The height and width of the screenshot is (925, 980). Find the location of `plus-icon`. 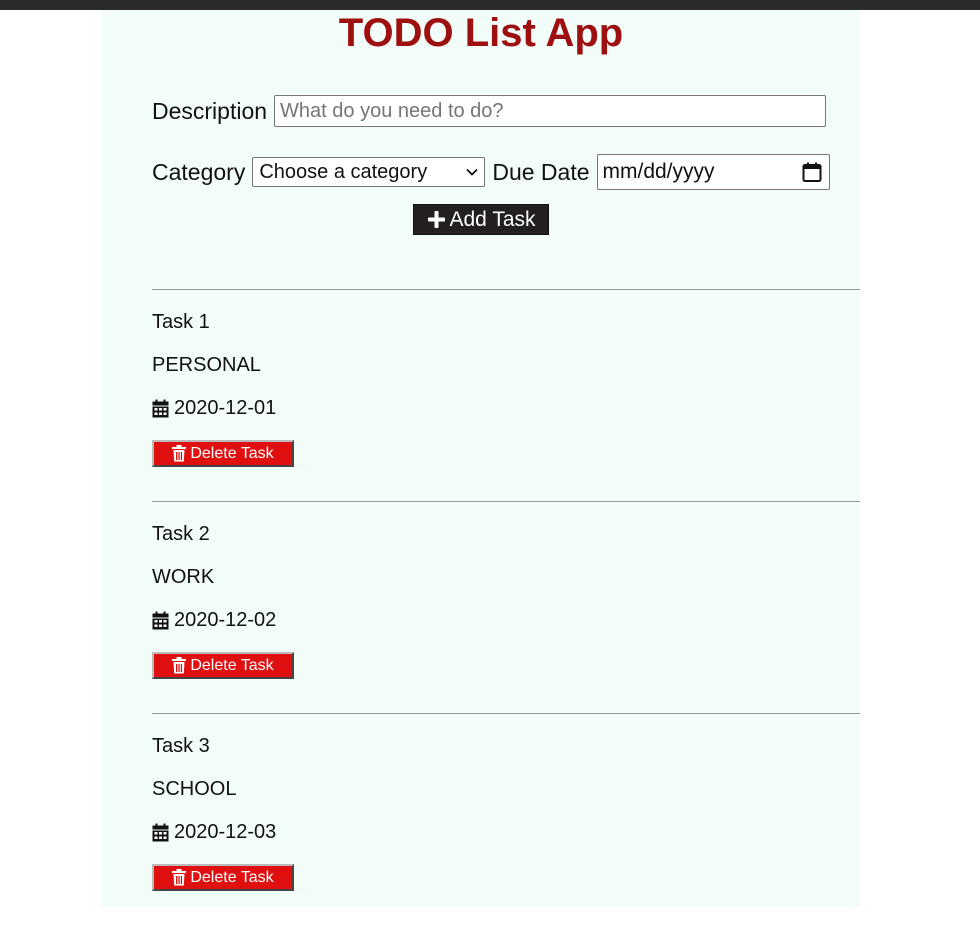

plus-icon is located at coordinates (436, 219).